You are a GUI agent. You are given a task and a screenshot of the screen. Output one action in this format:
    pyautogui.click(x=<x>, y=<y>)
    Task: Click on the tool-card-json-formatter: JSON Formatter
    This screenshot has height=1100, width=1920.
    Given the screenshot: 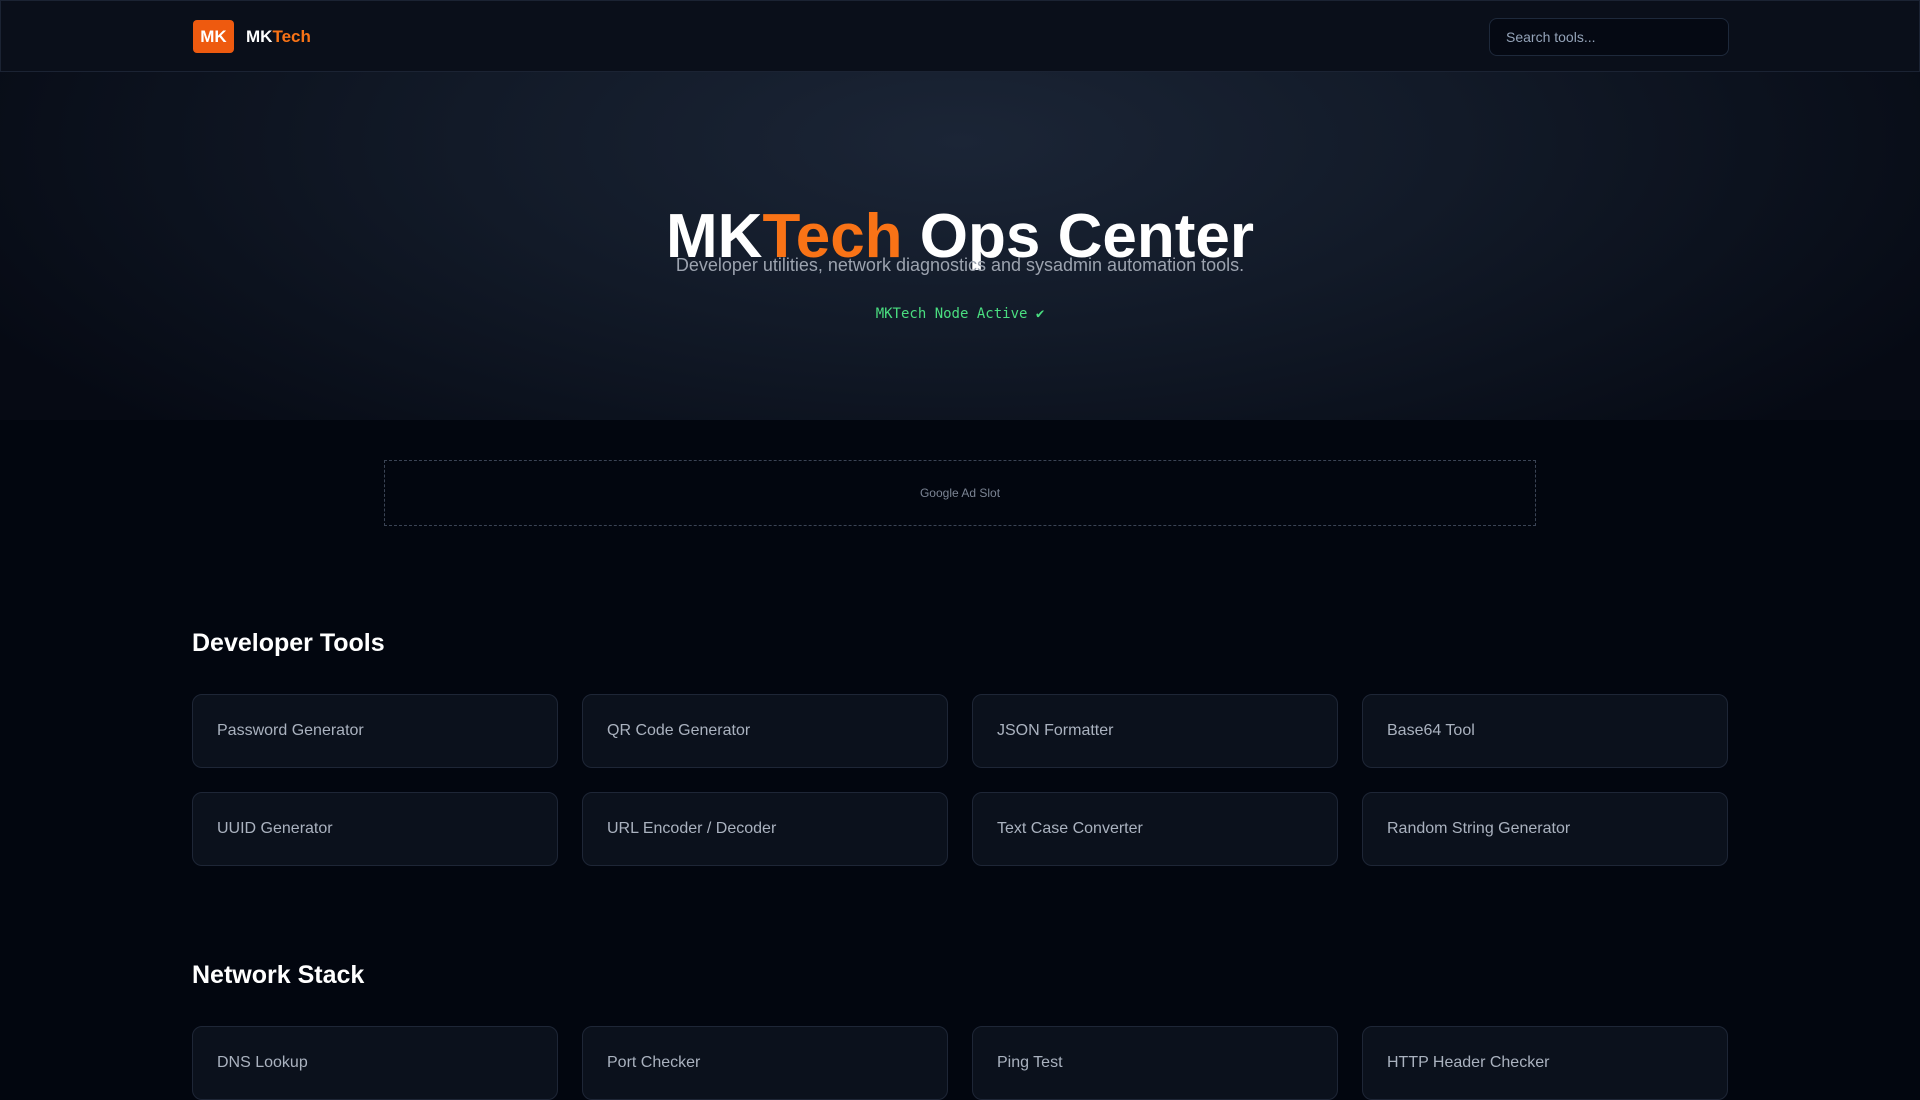 What is the action you would take?
    pyautogui.click(x=1155, y=731)
    